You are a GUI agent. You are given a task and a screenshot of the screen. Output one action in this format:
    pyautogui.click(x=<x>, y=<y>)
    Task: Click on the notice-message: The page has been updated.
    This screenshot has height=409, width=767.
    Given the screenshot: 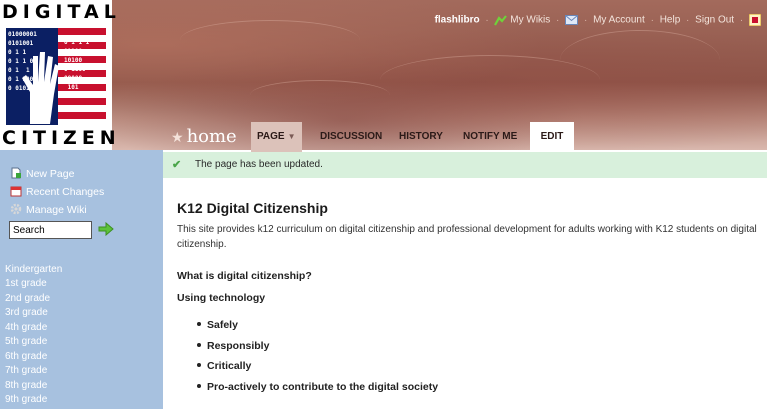 What is the action you would take?
    pyautogui.click(x=259, y=164)
    